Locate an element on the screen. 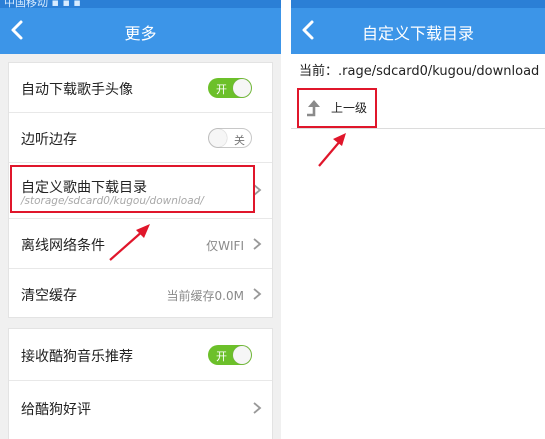 This screenshot has height=439, width=545. current-path: 当前：.rage/sdcard0/kugou/download is located at coordinates (419, 71).